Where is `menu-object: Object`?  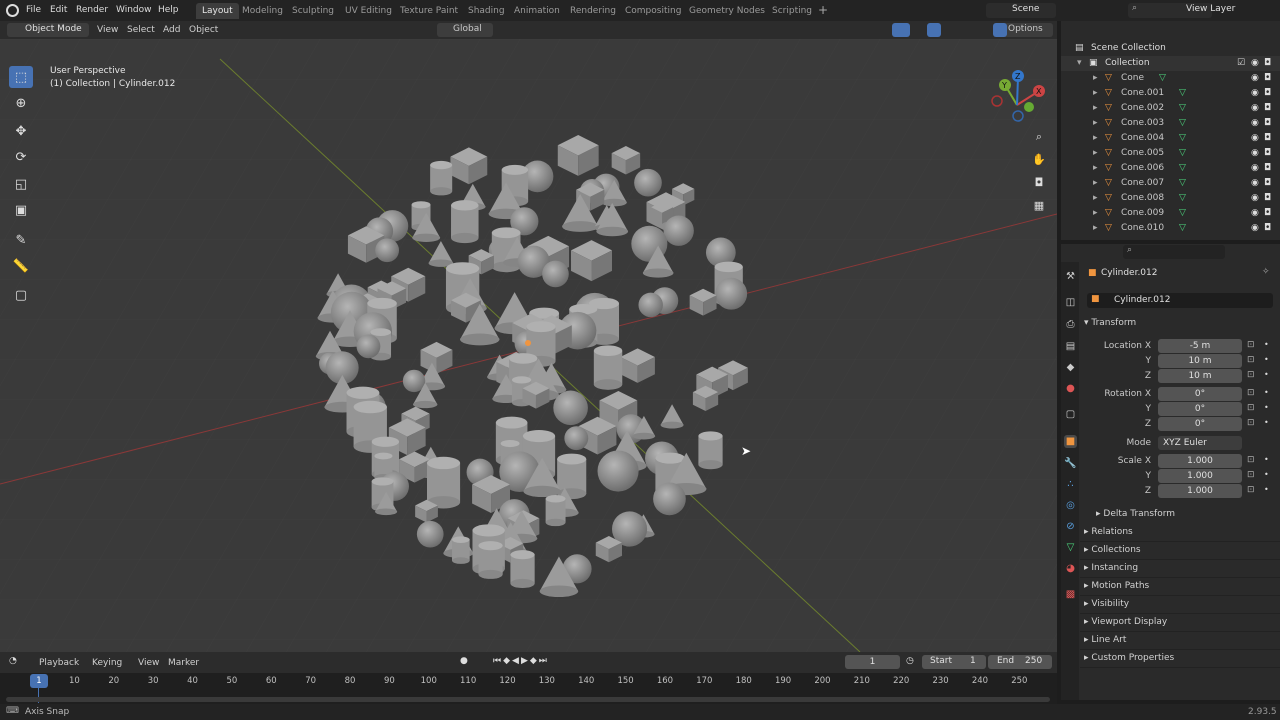
menu-object: Object is located at coordinates (203, 30).